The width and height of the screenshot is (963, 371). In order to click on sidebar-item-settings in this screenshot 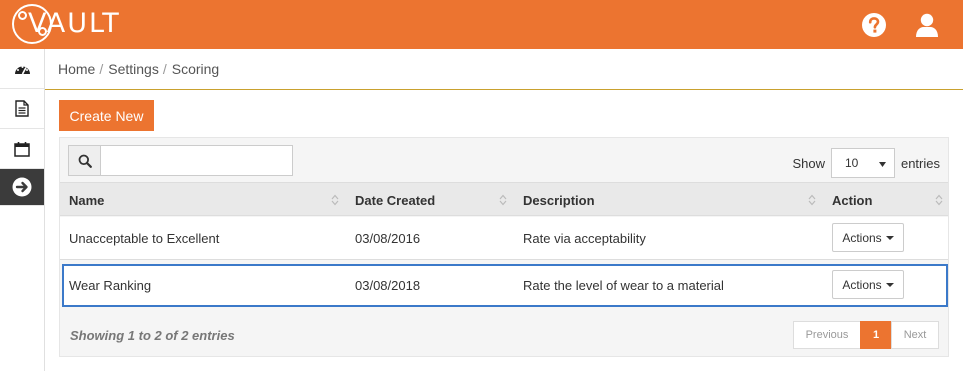, I will do `click(22, 187)`.